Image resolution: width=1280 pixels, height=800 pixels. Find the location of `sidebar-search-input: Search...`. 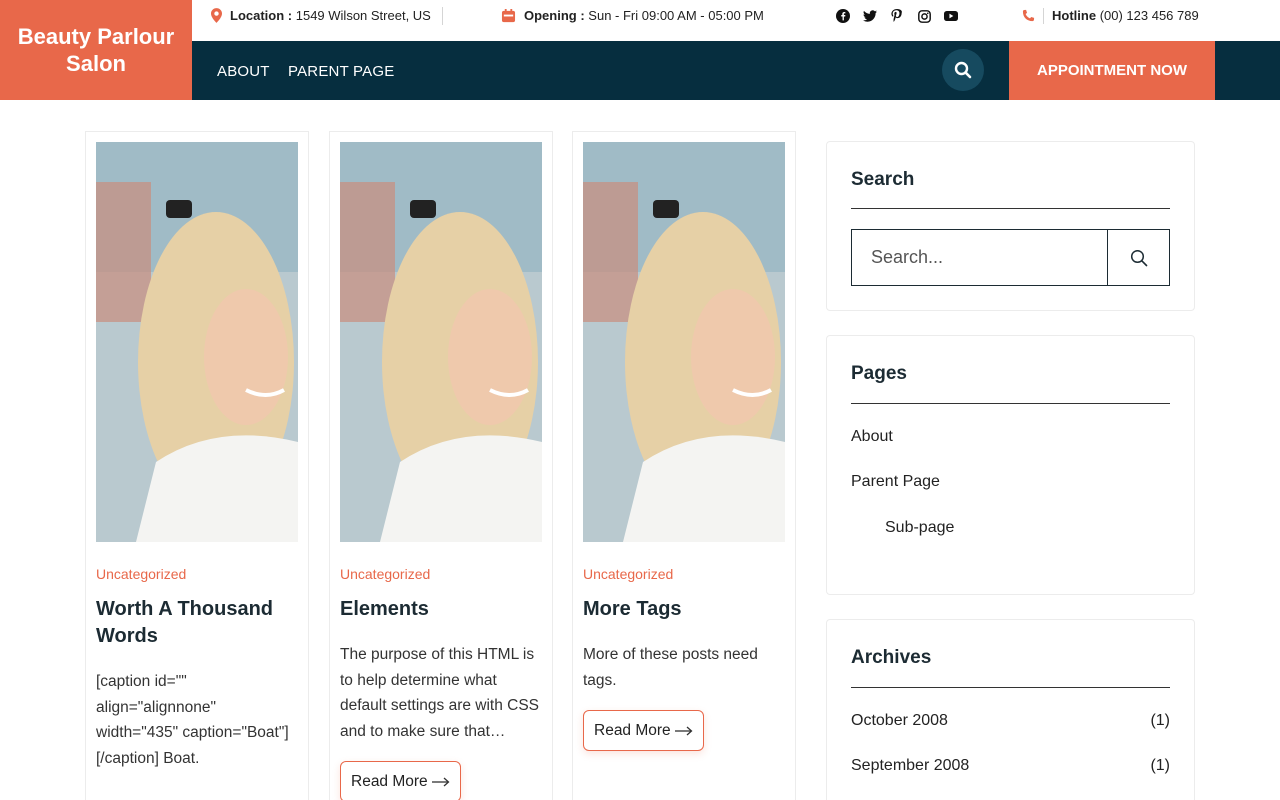

sidebar-search-input: Search... is located at coordinates (979, 257).